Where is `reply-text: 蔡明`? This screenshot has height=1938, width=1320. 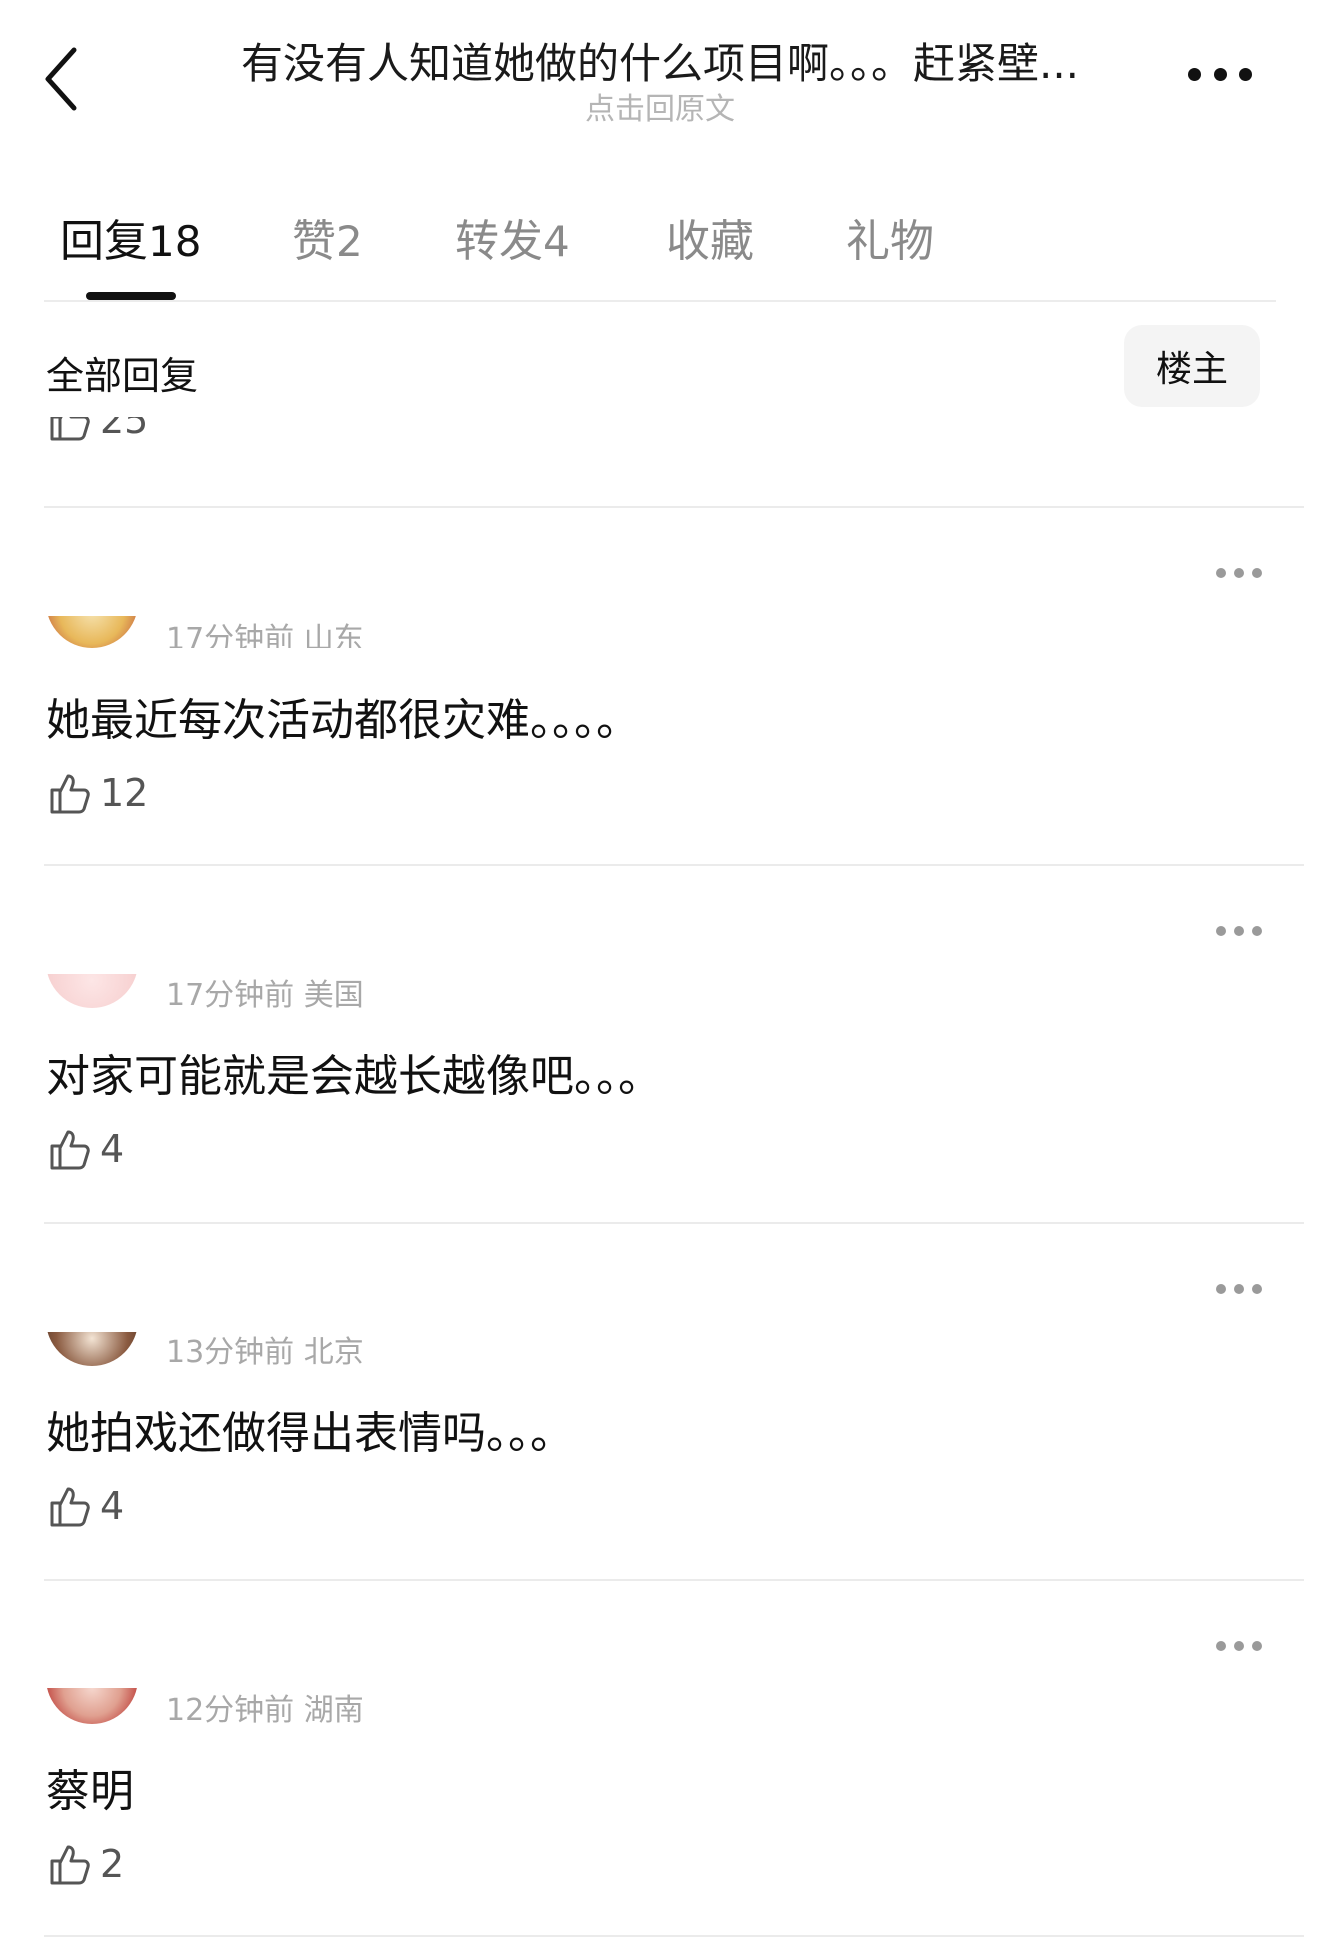
reply-text: 蔡明 is located at coordinates (90, 1791).